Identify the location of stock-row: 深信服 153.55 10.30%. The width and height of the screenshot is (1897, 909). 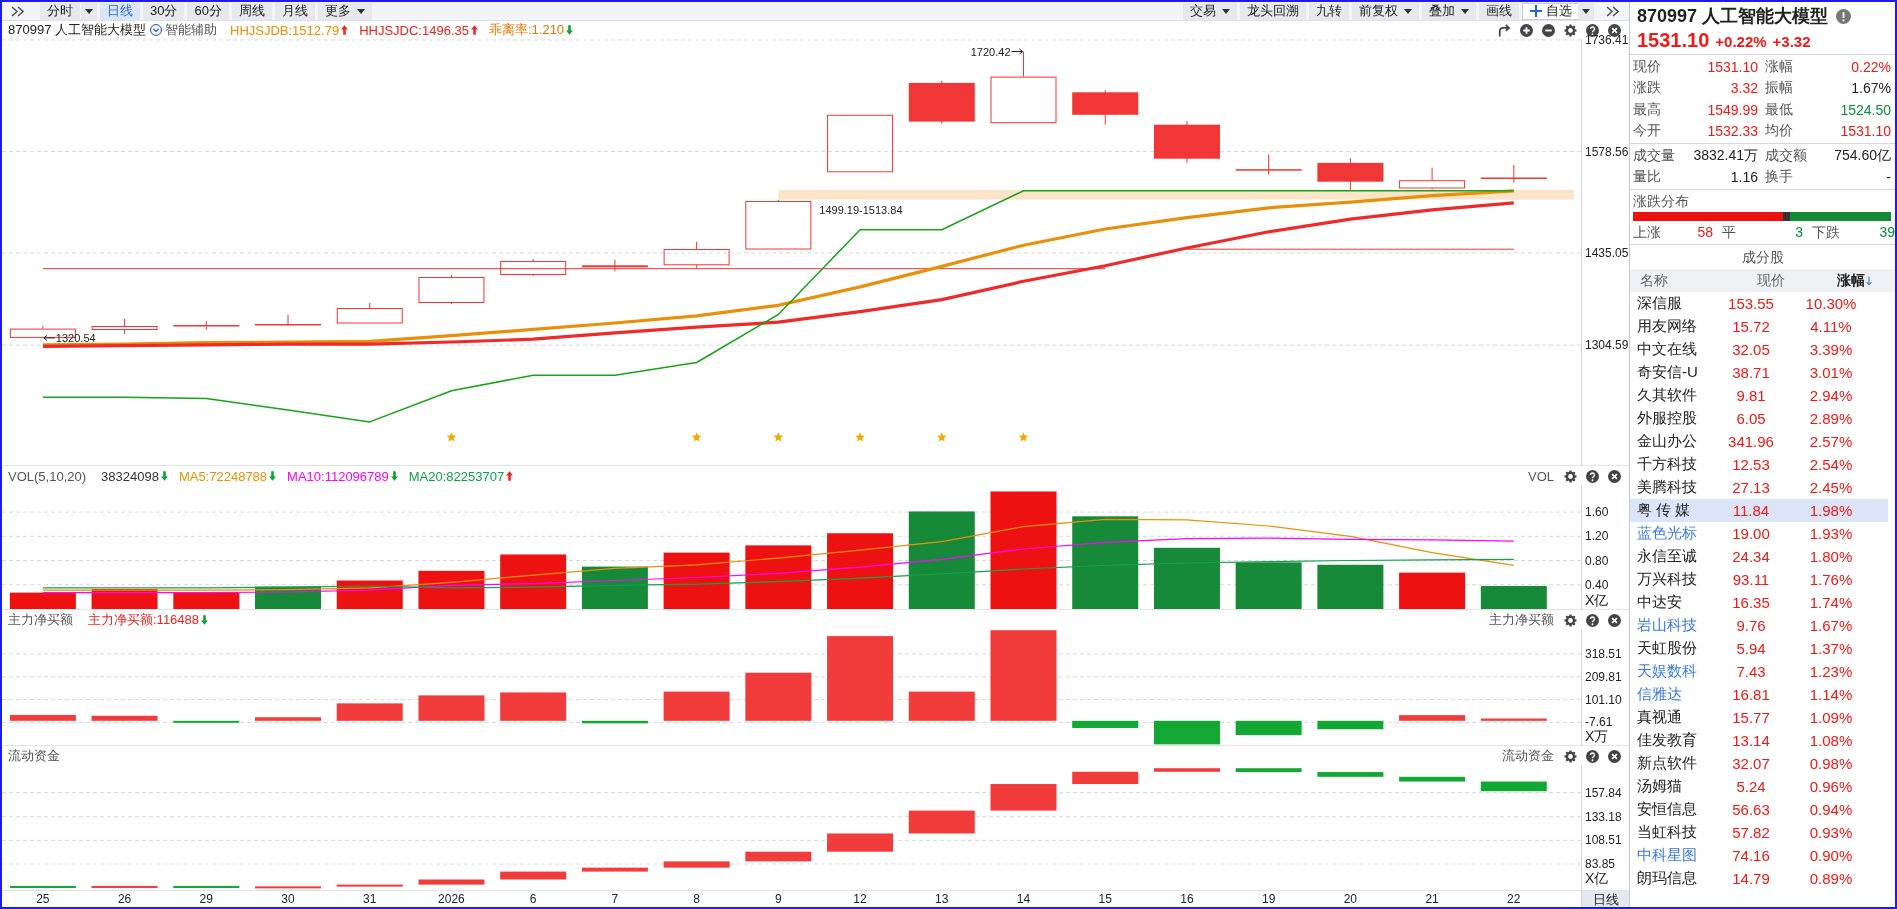
(1759, 303).